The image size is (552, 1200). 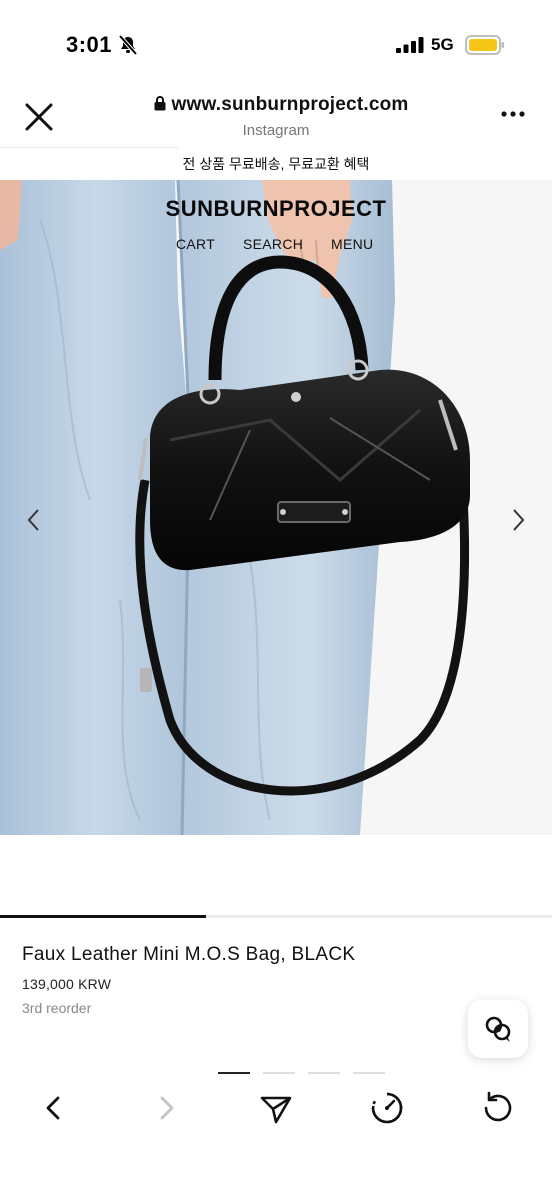 What do you see at coordinates (89, 44) in the screenshot?
I see `status-time: 3:01` at bounding box center [89, 44].